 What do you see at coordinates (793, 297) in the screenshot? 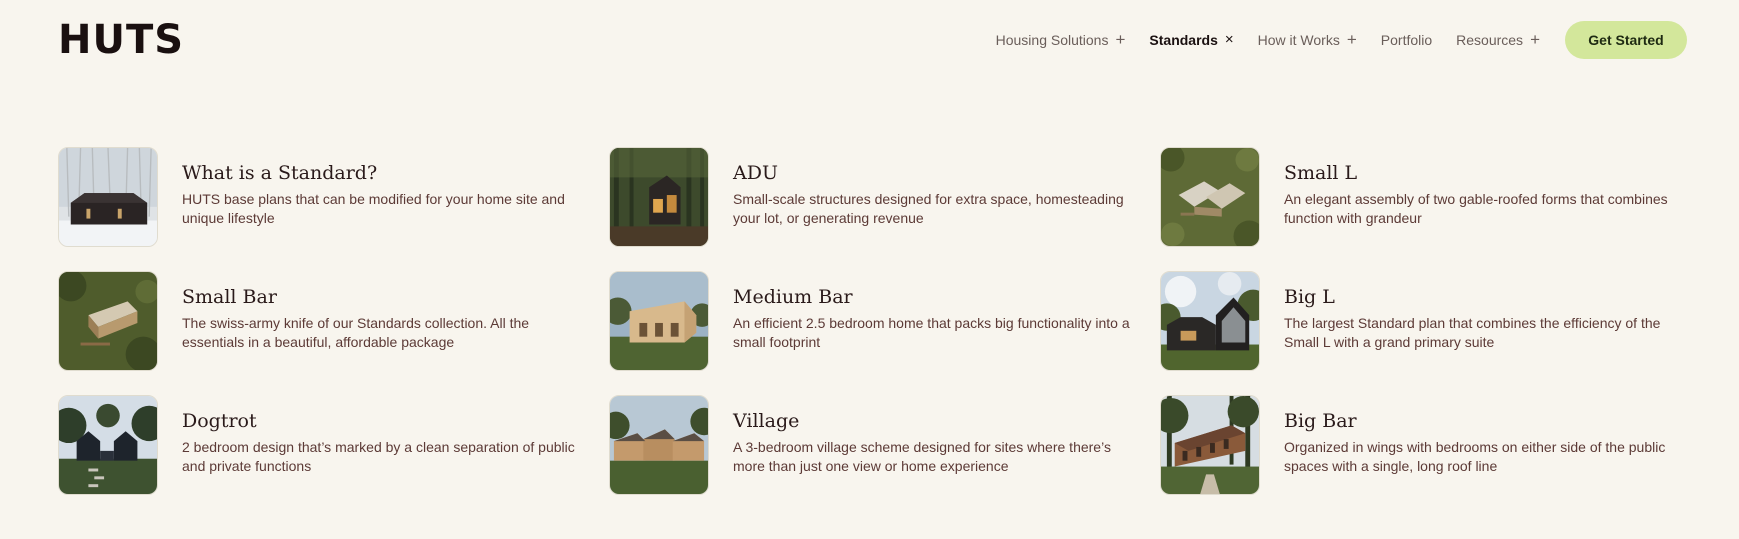
I see `card-title: Medium Bar` at bounding box center [793, 297].